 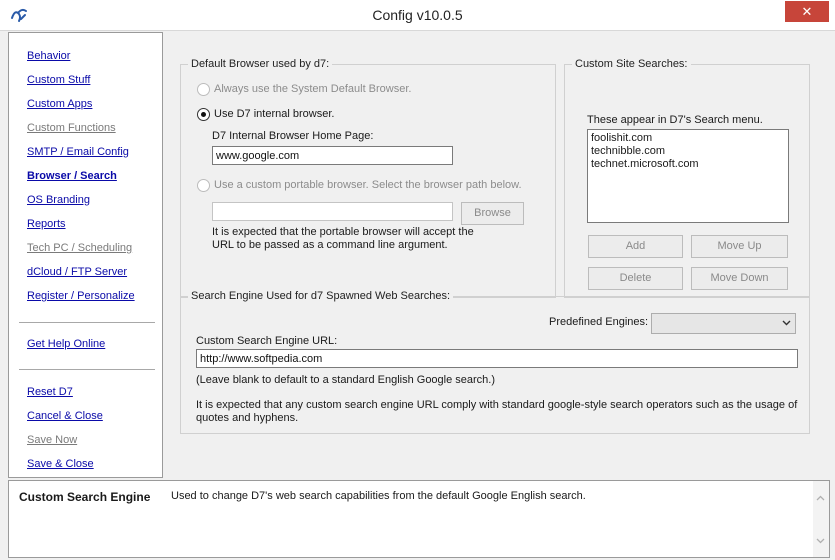 I want to click on custom-url-label: Custom Search Engine URL:, so click(x=267, y=341).